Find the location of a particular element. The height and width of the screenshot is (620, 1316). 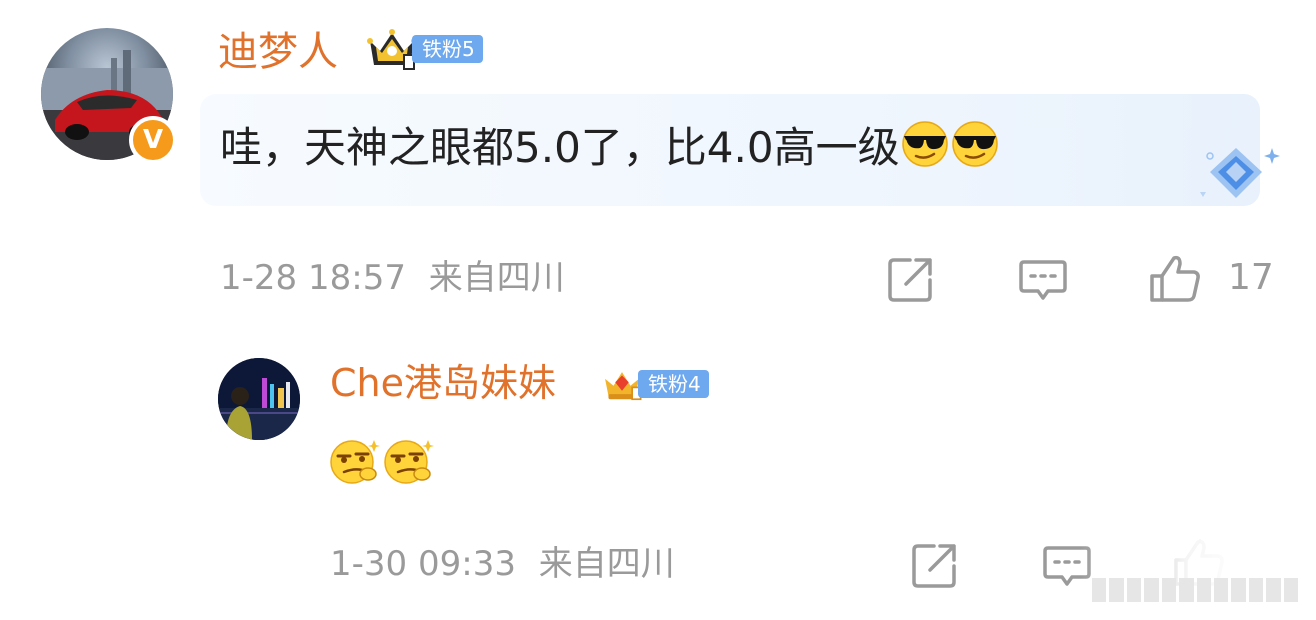

like-count: 17 is located at coordinates (1251, 277).